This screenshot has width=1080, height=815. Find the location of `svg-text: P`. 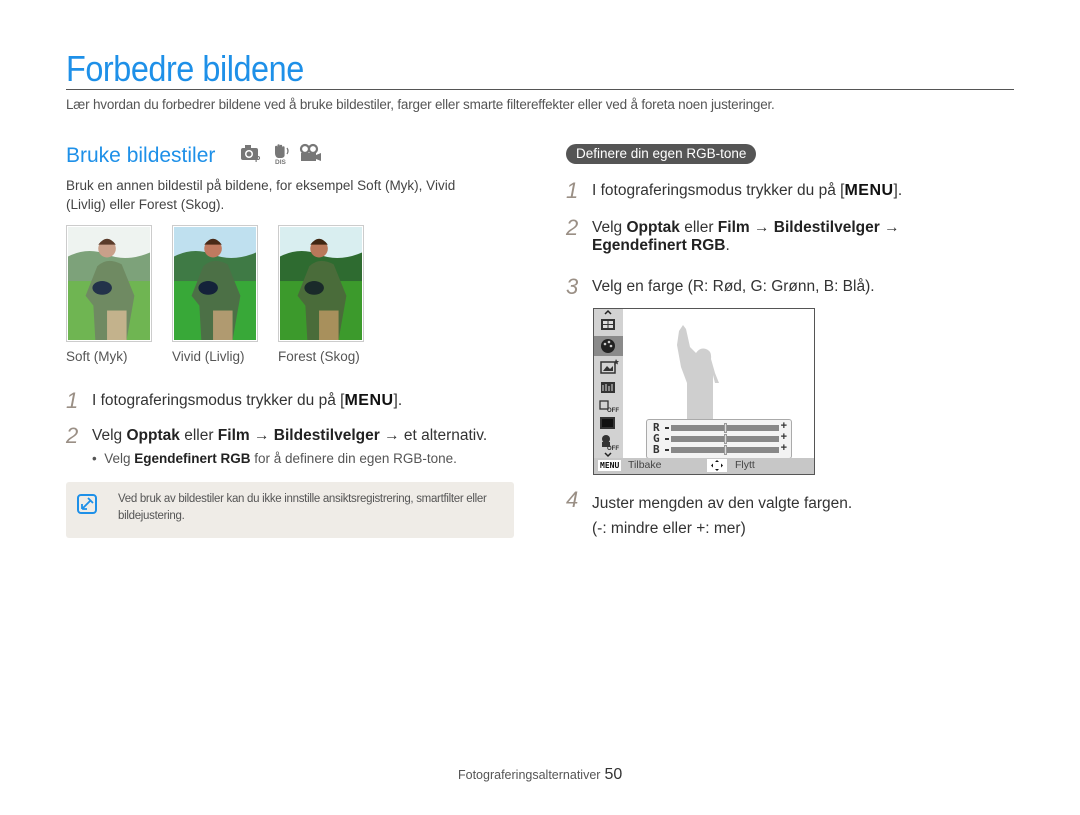

svg-text: P is located at coordinates (258, 159).